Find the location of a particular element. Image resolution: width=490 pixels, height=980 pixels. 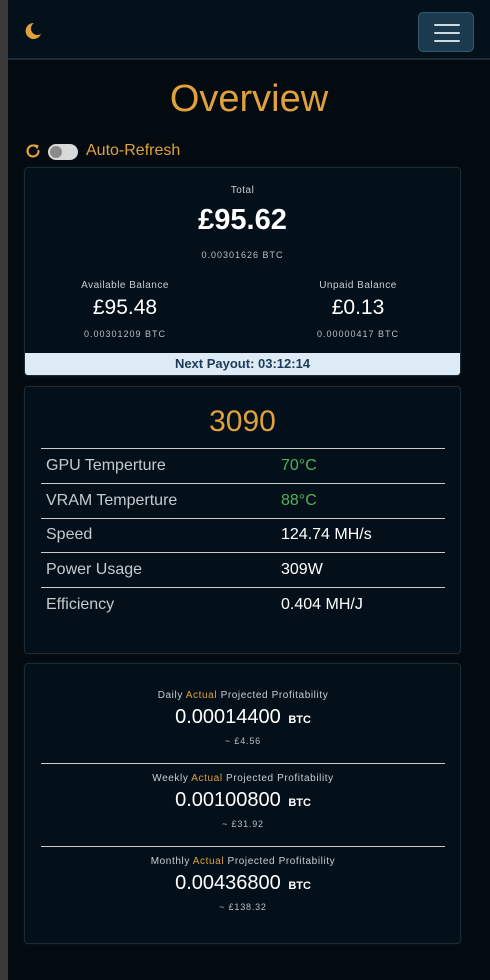

gpu-stat-row: VRAM Temperture 88°C is located at coordinates (243, 500).